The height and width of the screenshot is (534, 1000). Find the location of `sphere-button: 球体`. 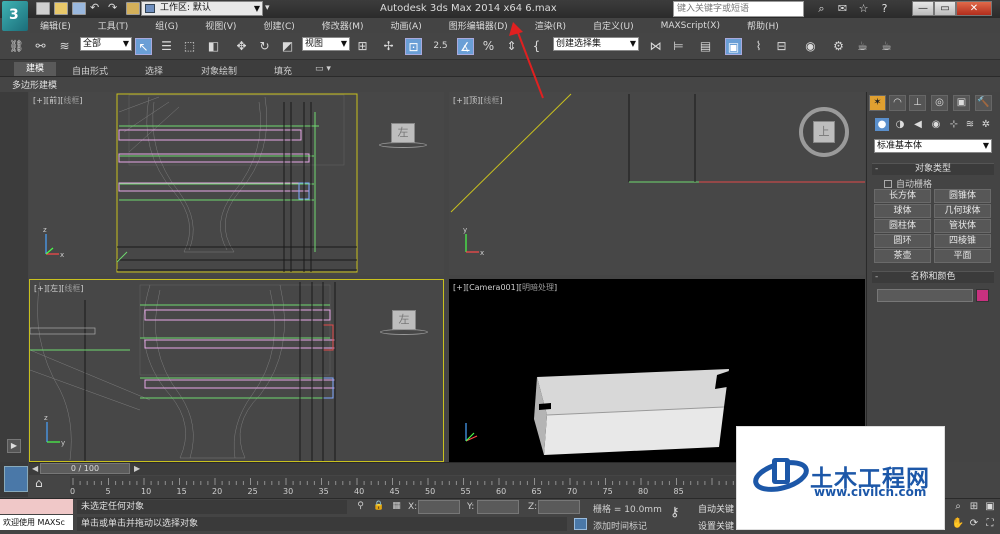

sphere-button: 球体 is located at coordinates (902, 211).